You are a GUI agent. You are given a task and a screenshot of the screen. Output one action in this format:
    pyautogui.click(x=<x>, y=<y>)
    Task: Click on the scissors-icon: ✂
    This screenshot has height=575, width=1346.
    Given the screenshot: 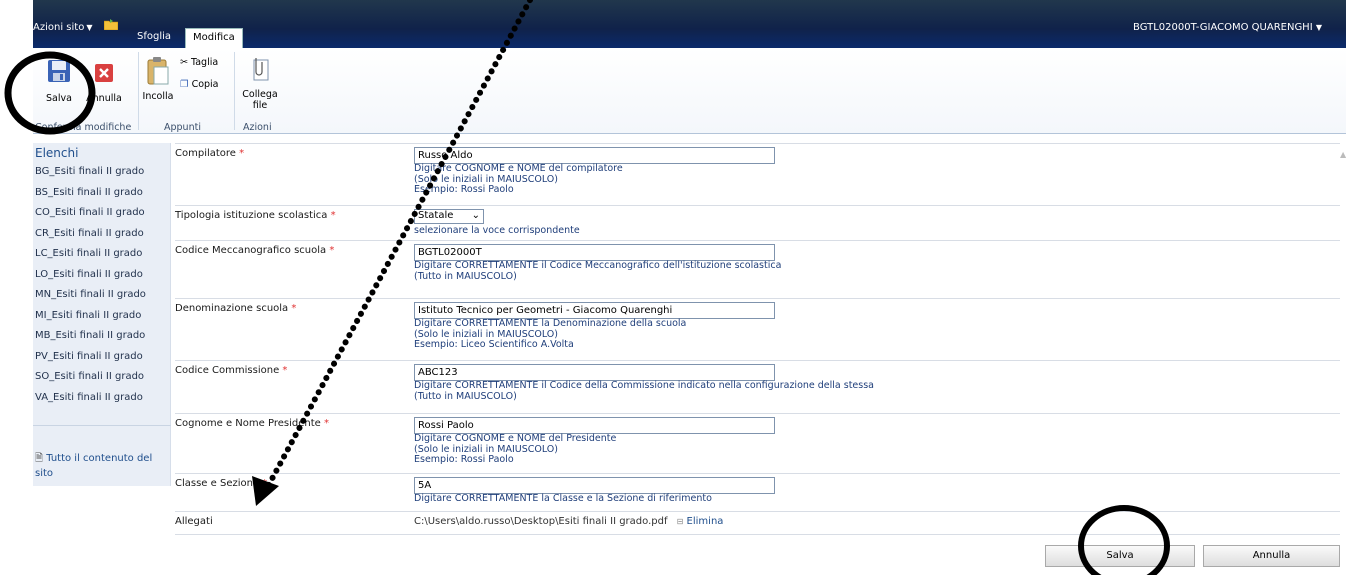 What is the action you would take?
    pyautogui.click(x=184, y=62)
    